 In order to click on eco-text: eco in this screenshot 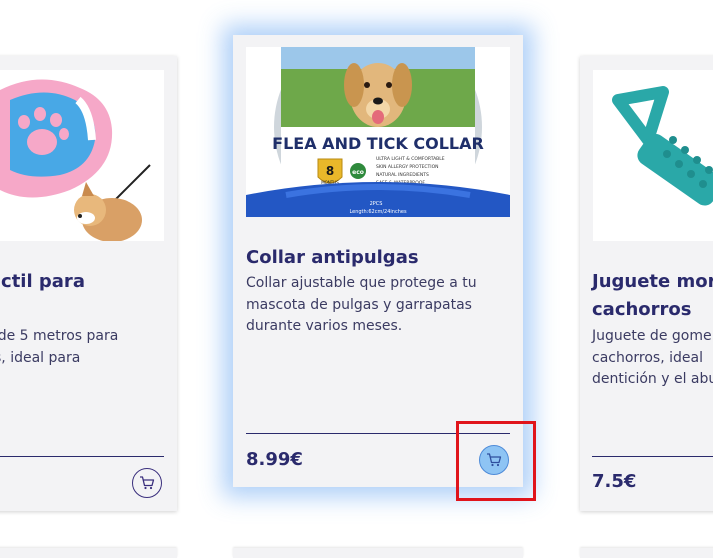, I will do `click(358, 172)`.